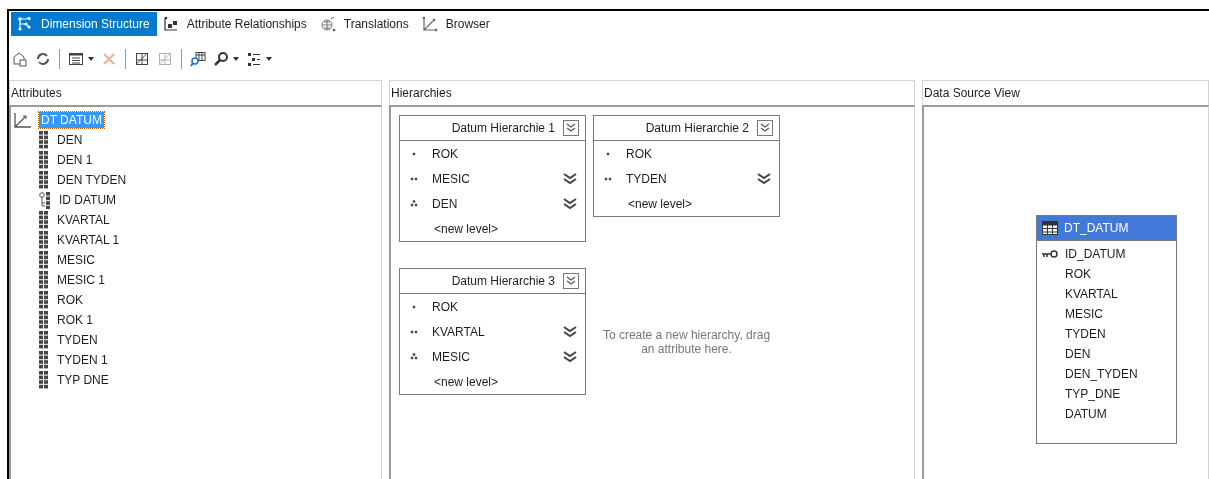  I want to click on tree-item: DEN 1, so click(75, 160).